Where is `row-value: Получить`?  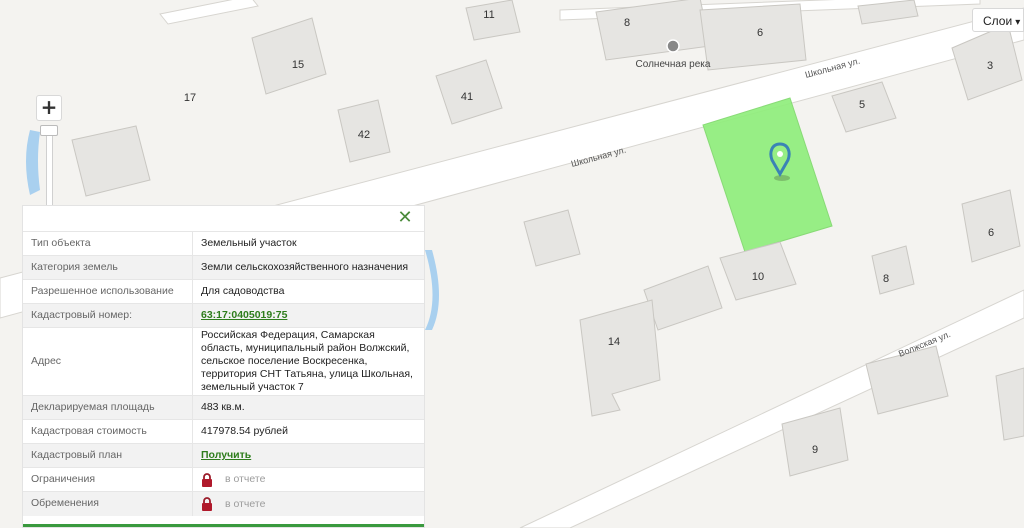
row-value: Получить is located at coordinates (308, 455).